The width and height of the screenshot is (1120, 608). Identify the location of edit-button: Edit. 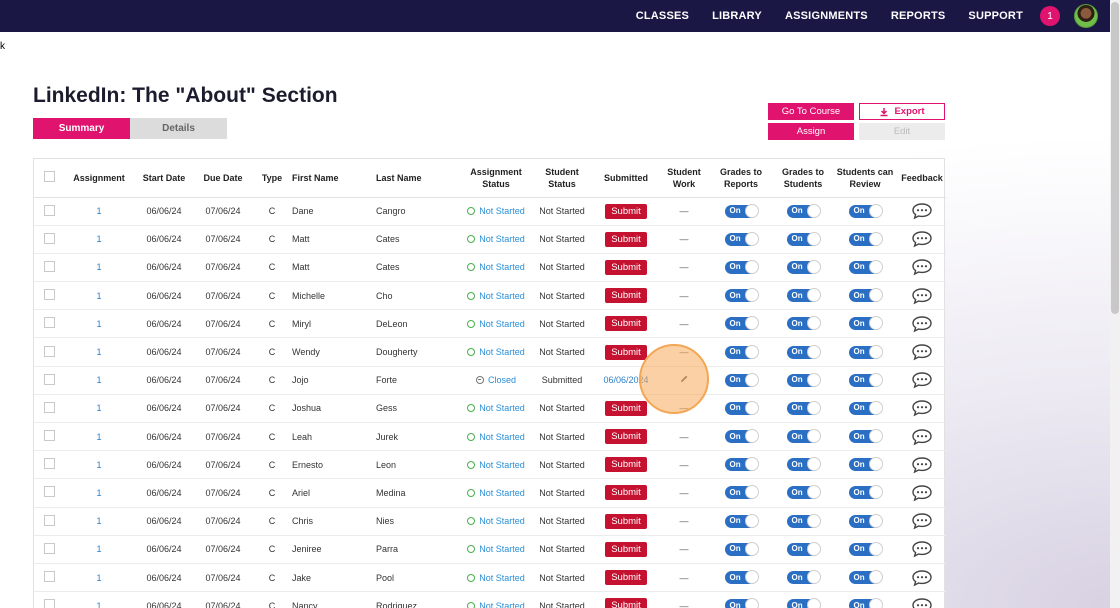
(902, 131).